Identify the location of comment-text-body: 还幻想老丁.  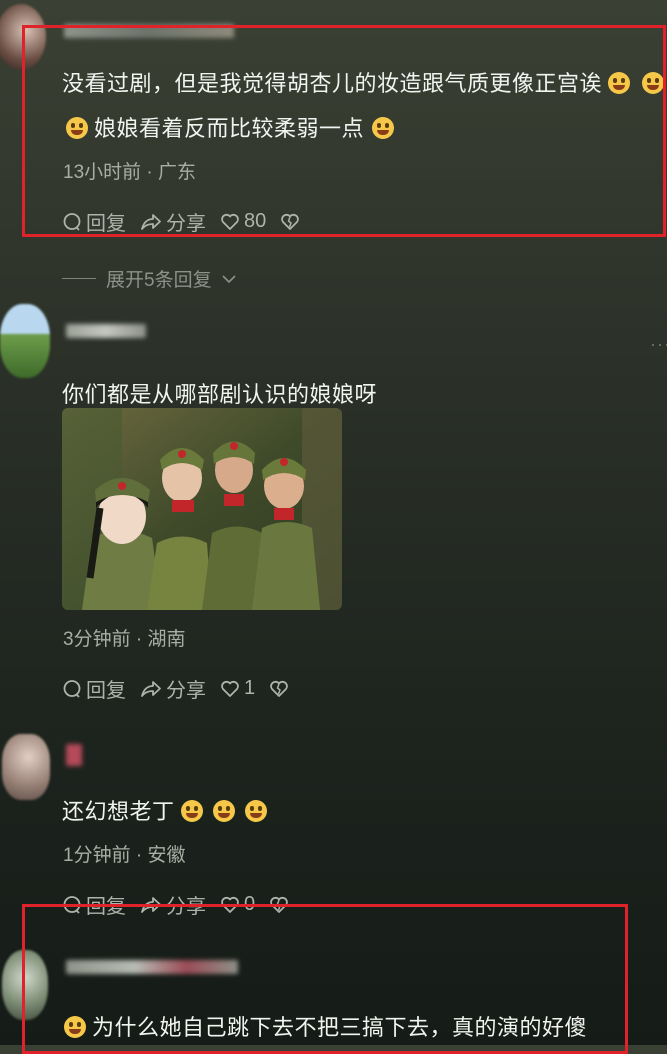
(118, 811).